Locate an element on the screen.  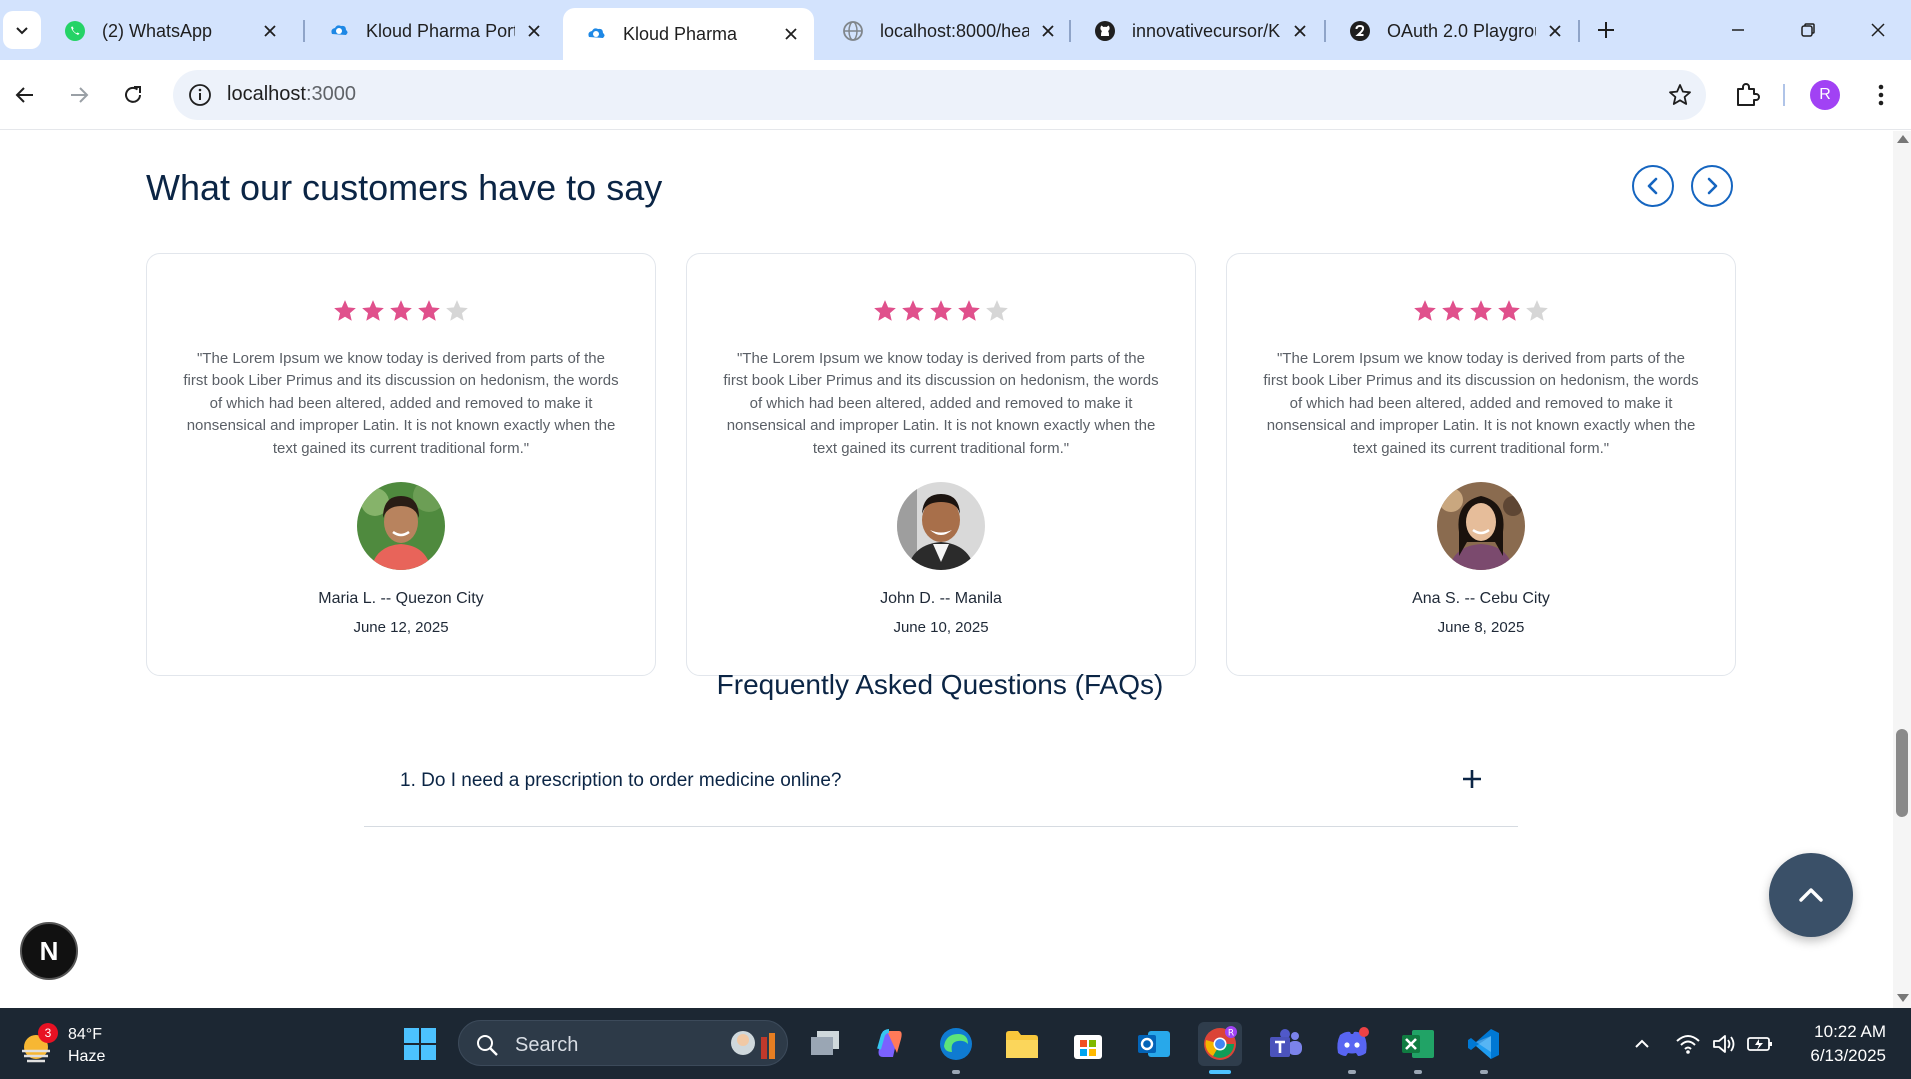
restore-button is located at coordinates (1808, 30).